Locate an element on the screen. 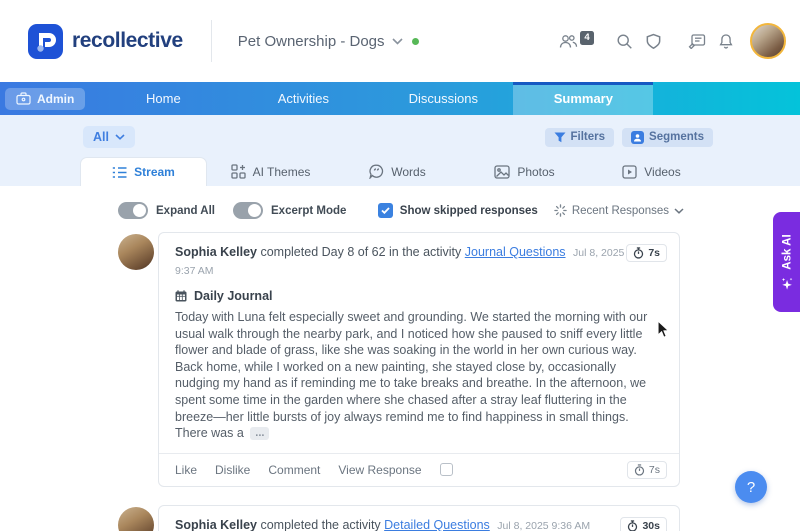  comment-button: Comment is located at coordinates (294, 470).